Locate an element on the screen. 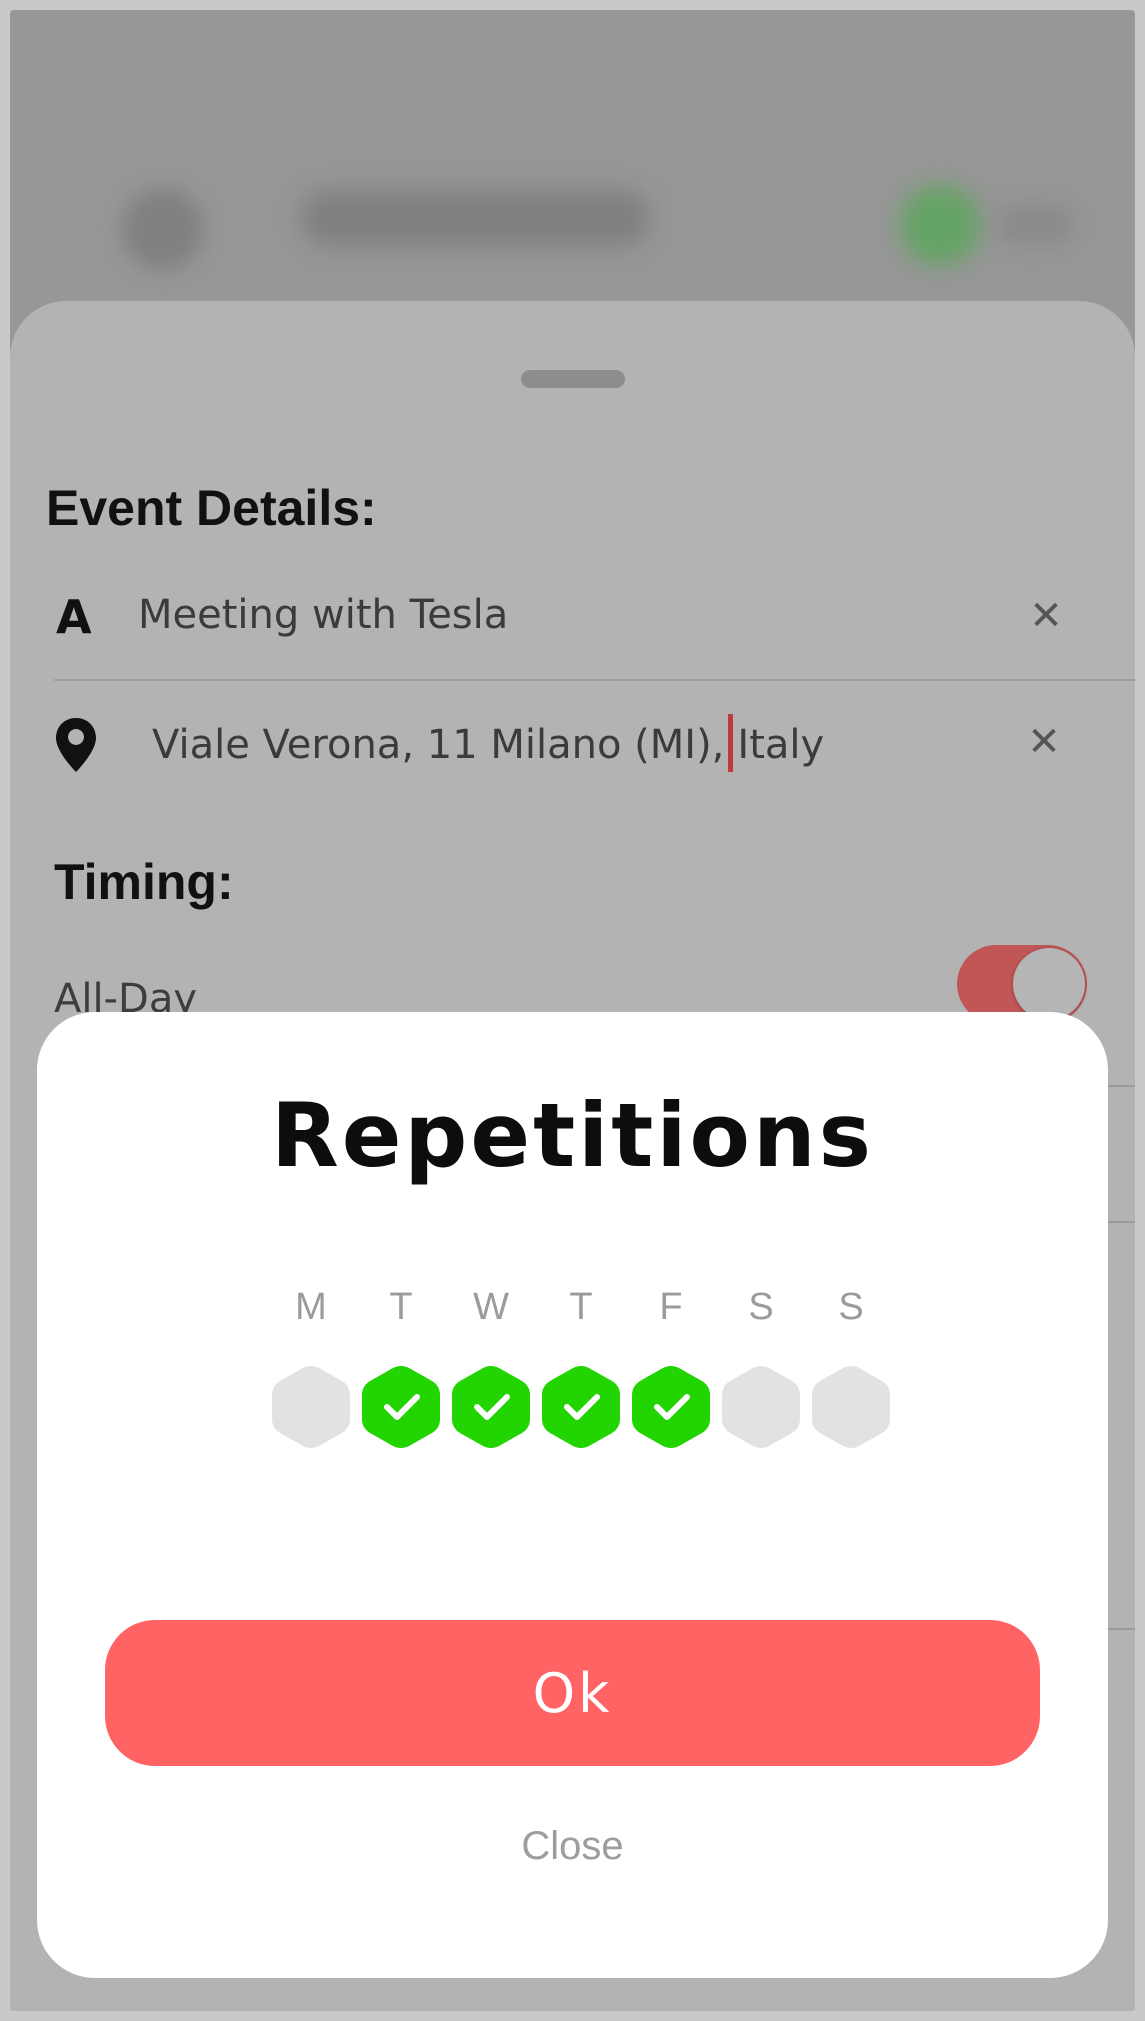 Image resolution: width=1145 pixels, height=2021 pixels. weekday-monday: M is located at coordinates (311, 1381).